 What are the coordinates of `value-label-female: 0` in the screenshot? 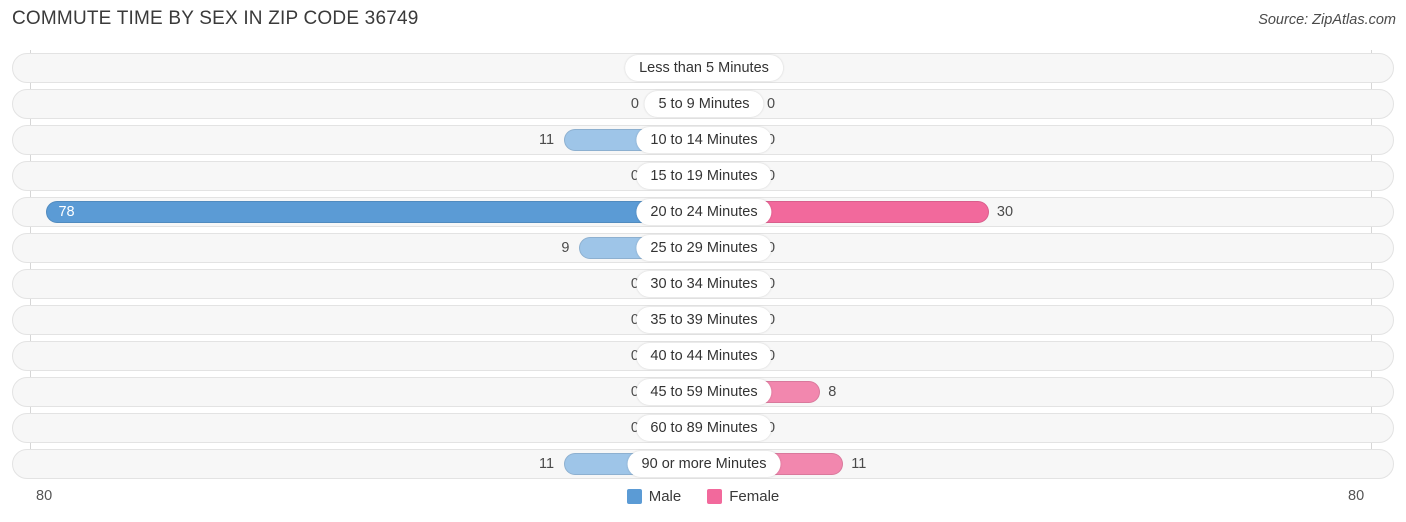 It's located at (771, 104).